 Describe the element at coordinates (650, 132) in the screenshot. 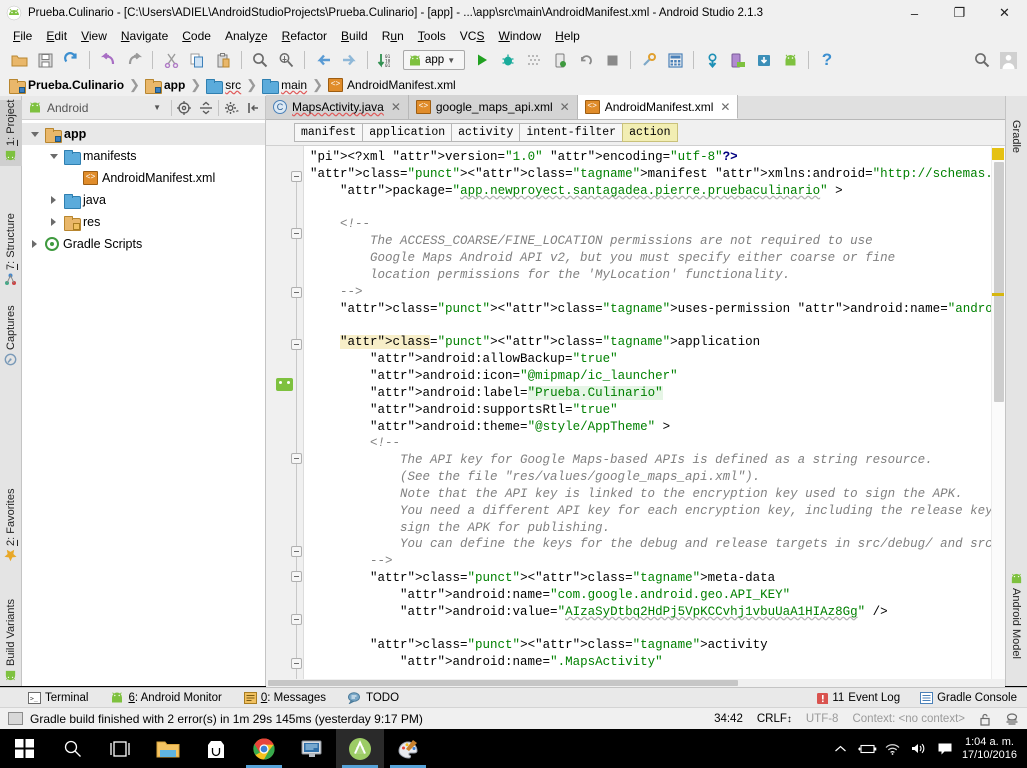

I see `xml-breadcrumb-action: action` at that location.